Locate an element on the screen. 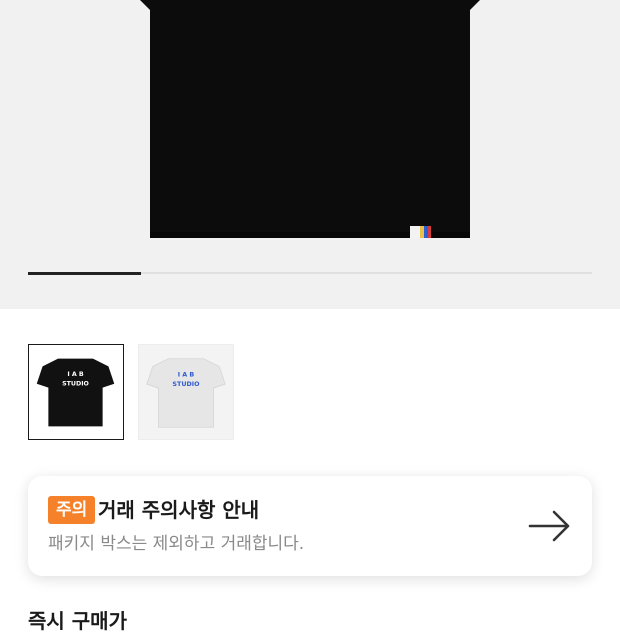 This screenshot has width=620, height=634. image-progress-bar is located at coordinates (310, 273).